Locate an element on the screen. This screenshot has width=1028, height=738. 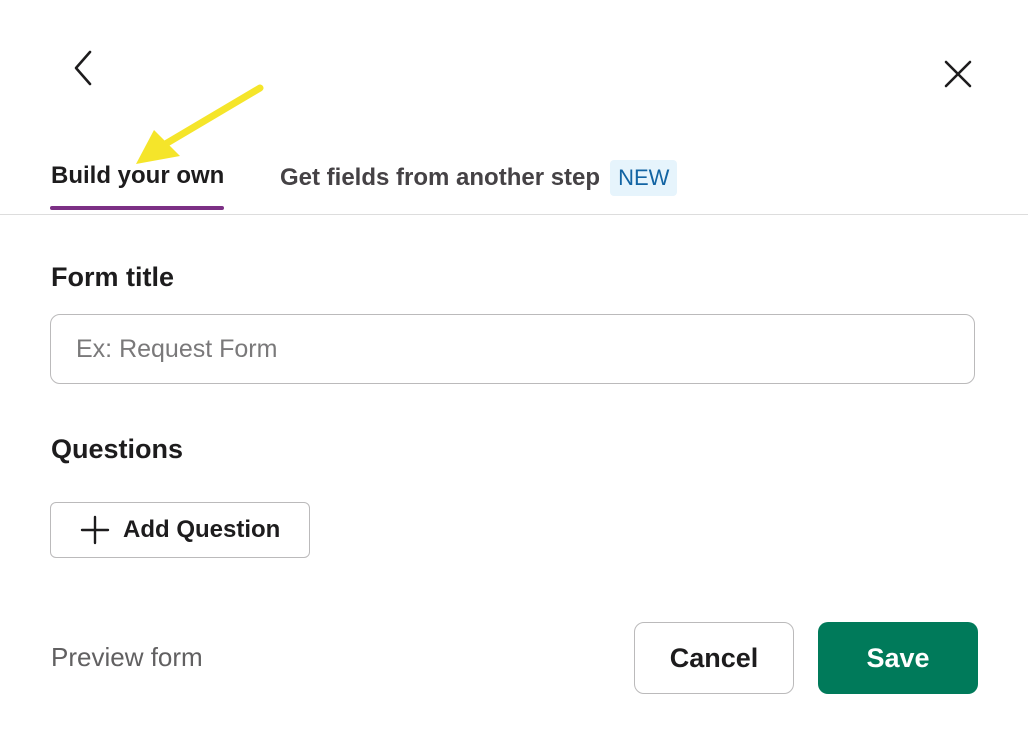
new-badge: NEW is located at coordinates (644, 178).